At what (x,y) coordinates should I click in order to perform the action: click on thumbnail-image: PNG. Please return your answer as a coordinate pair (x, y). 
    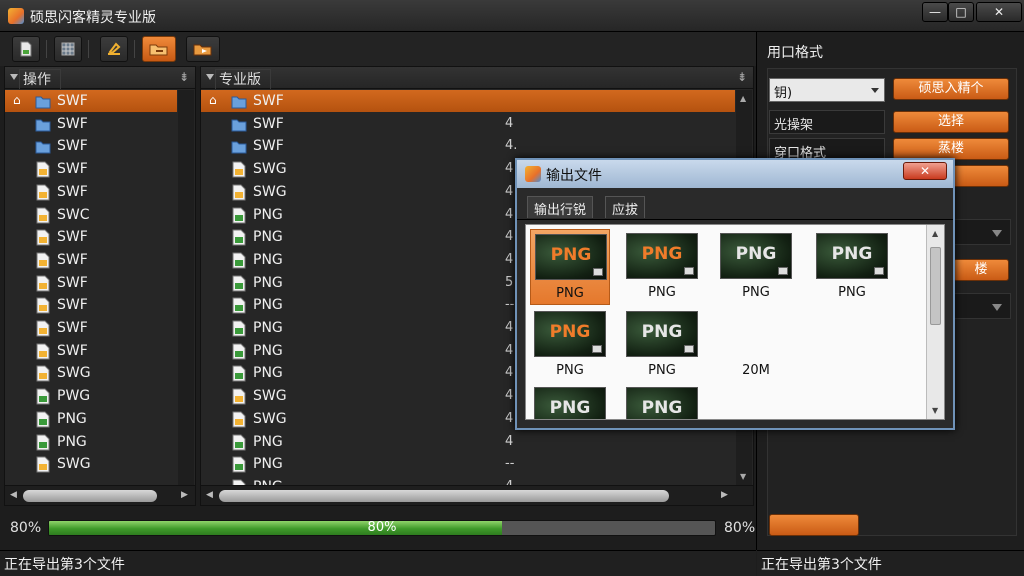
    Looking at the image, I should click on (570, 334).